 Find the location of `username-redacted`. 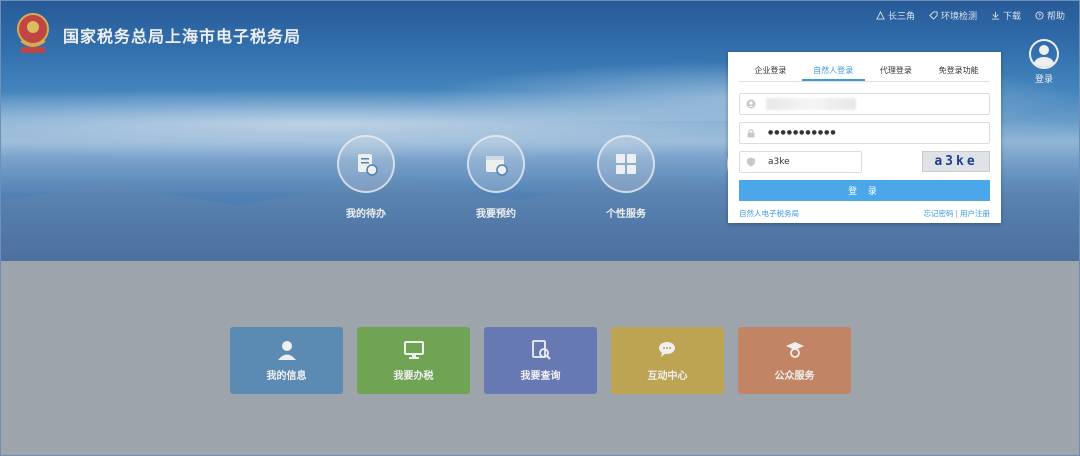

username-redacted is located at coordinates (811, 104).